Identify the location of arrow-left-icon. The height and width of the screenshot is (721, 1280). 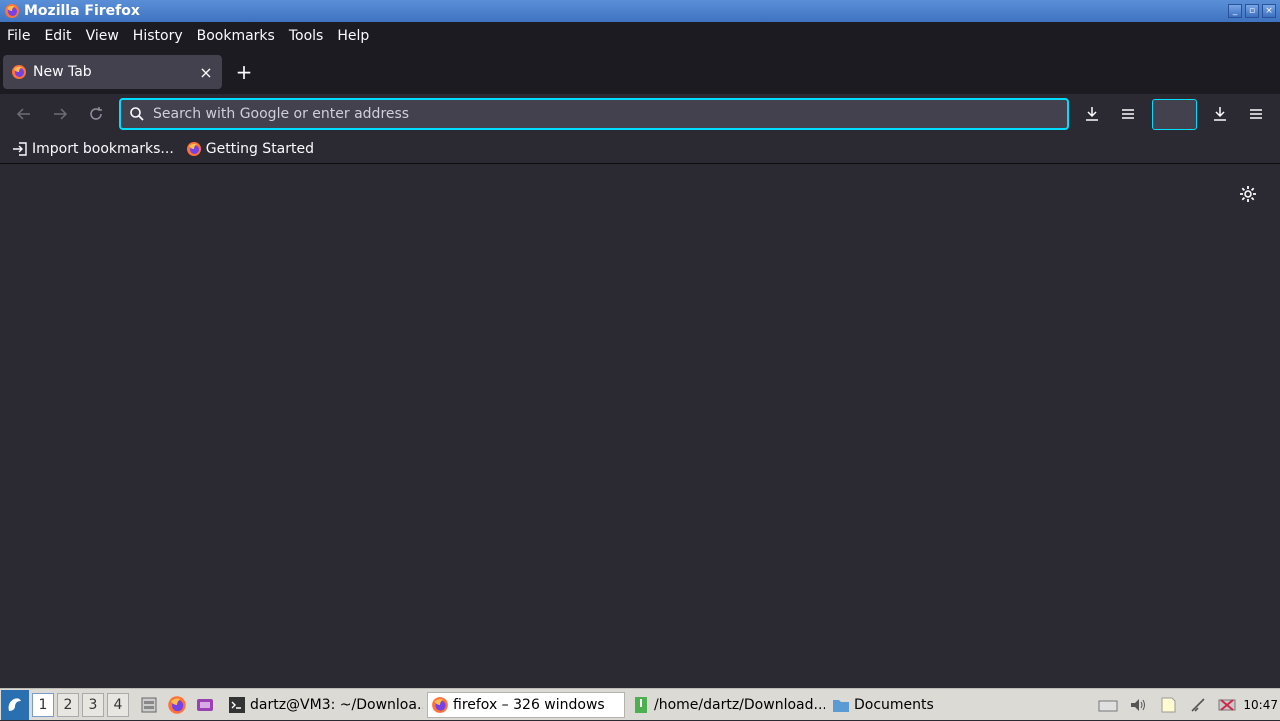
(23, 114).